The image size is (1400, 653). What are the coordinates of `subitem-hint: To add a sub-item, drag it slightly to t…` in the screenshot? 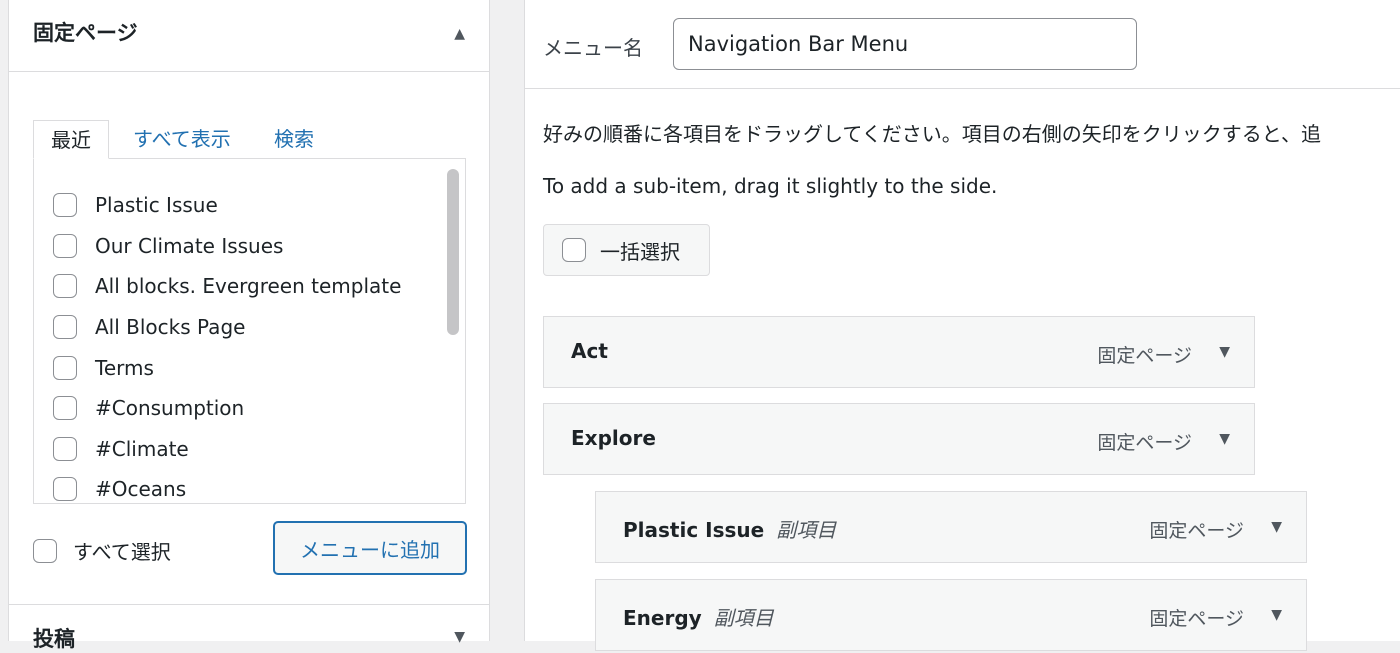 It's located at (770, 186).